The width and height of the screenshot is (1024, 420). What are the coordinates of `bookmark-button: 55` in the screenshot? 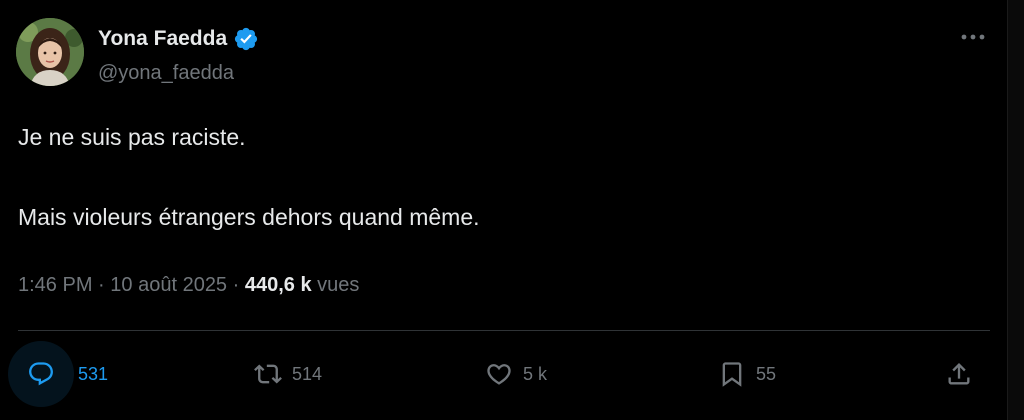 It's located at (747, 374).